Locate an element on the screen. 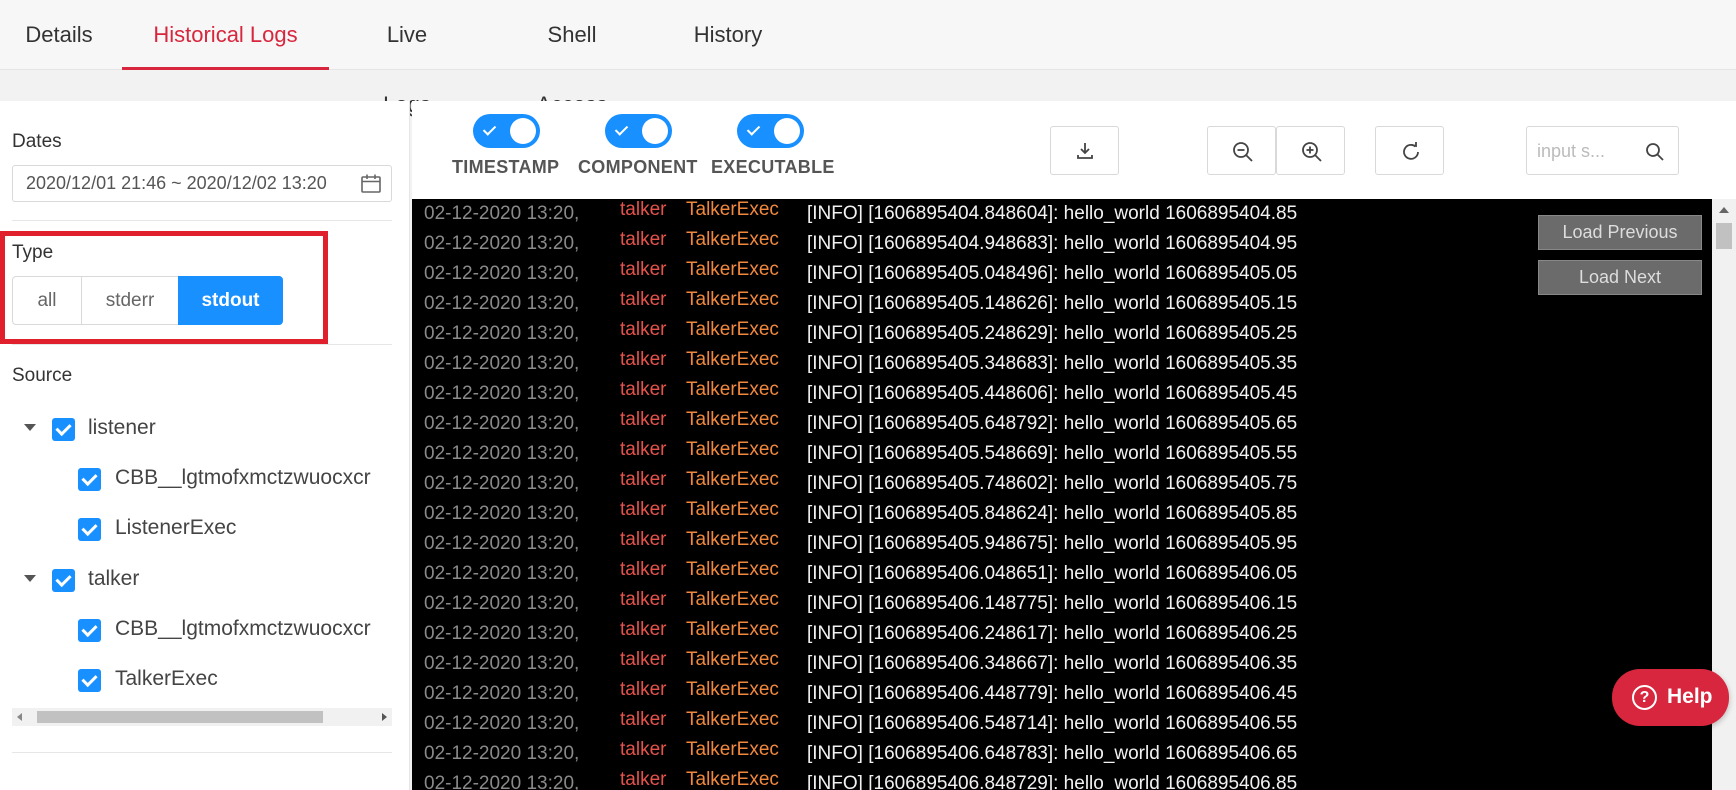 This screenshot has height=790, width=1736. source-checkbox-talkerexec is located at coordinates (89, 680).